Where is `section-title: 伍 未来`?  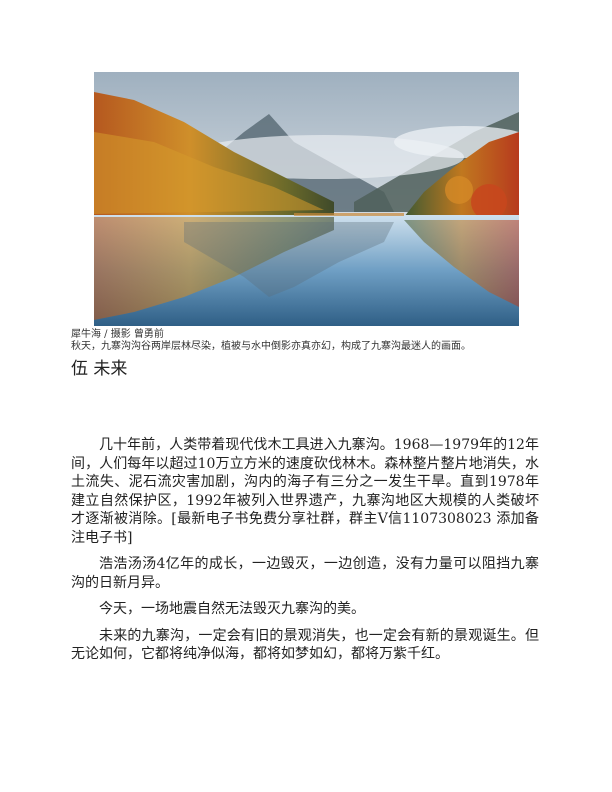 section-title: 伍 未来 is located at coordinates (99, 369).